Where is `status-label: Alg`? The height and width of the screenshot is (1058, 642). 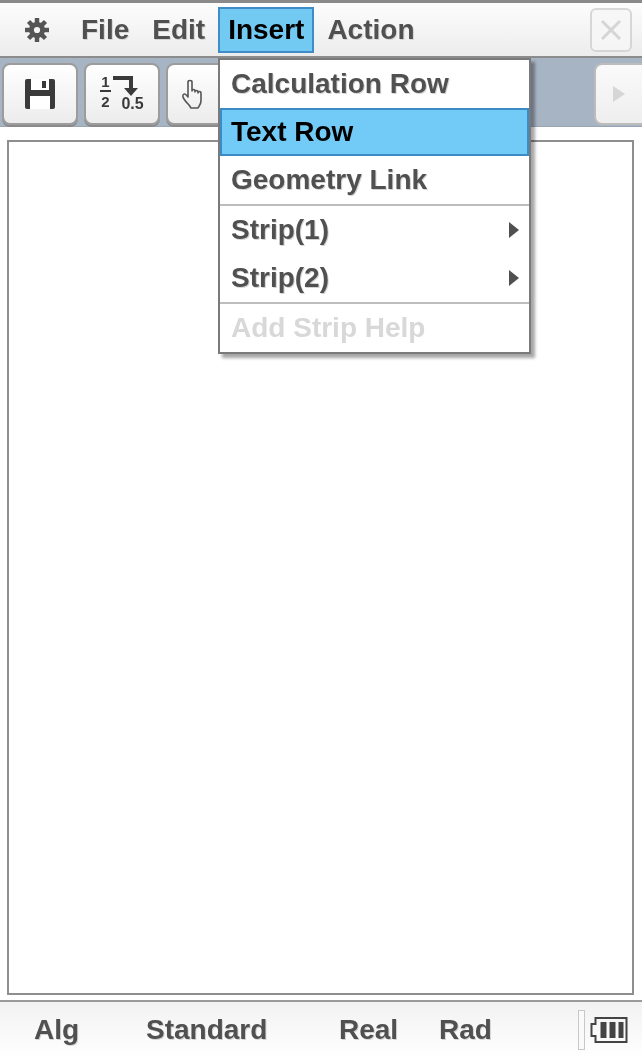 status-label: Alg is located at coordinates (57, 1030).